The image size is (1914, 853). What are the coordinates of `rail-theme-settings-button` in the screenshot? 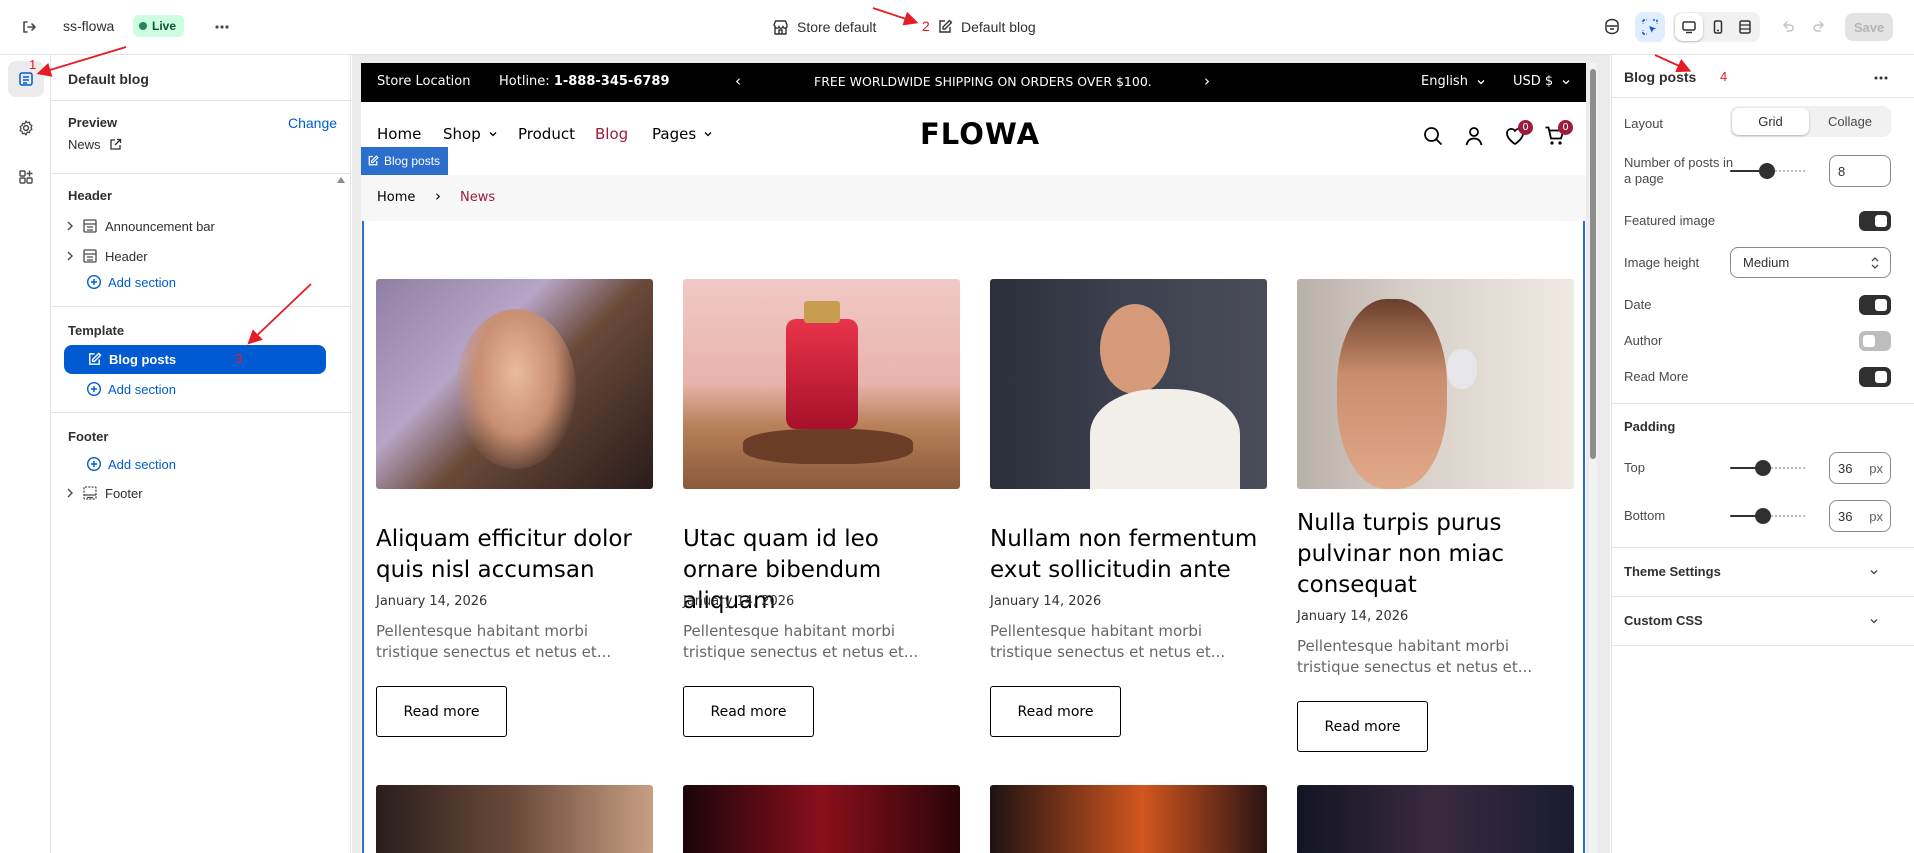 It's located at (26, 128).